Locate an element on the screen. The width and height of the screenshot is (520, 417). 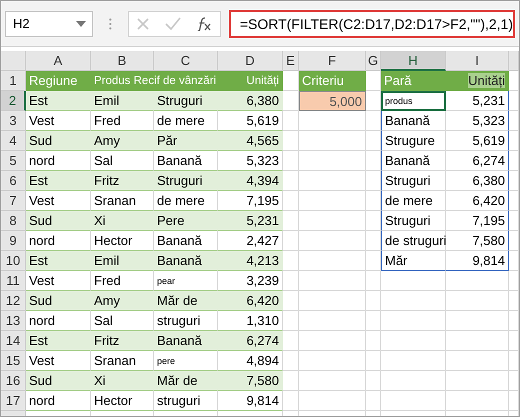
row-header: 12 is located at coordinates (13, 301).